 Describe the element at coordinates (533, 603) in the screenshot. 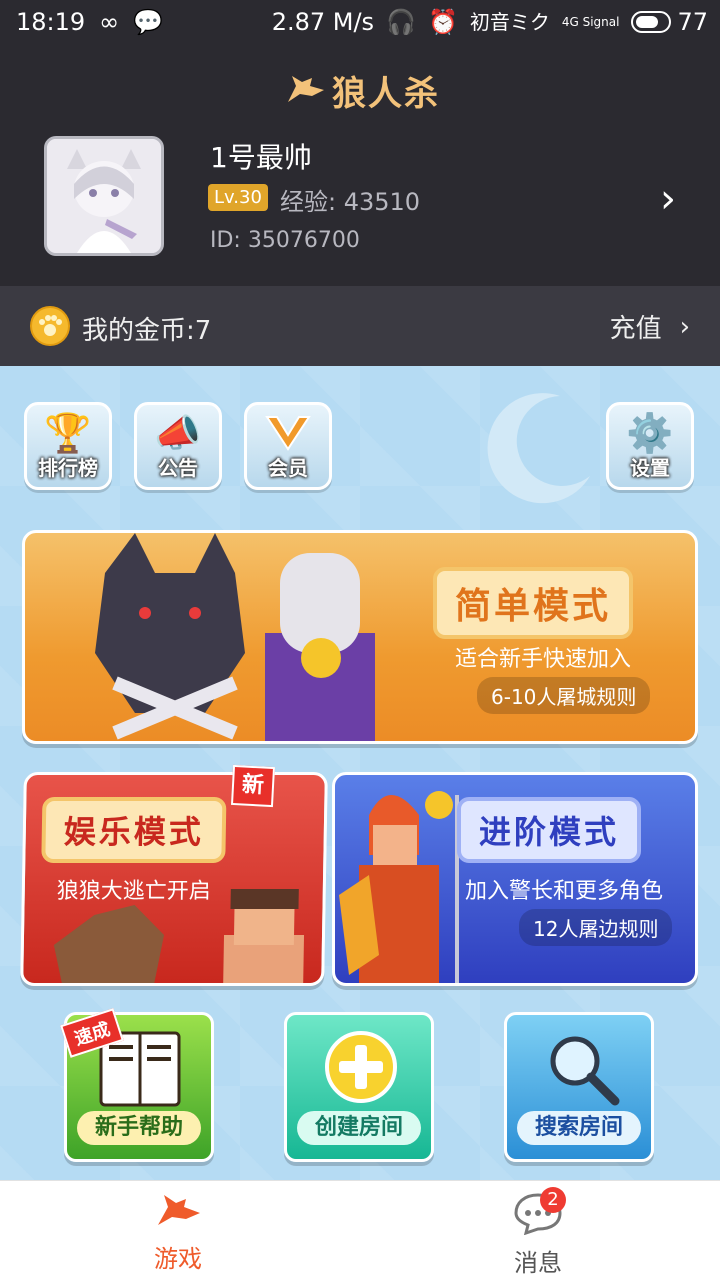

I see `easy-mode-title: 简单模式` at that location.